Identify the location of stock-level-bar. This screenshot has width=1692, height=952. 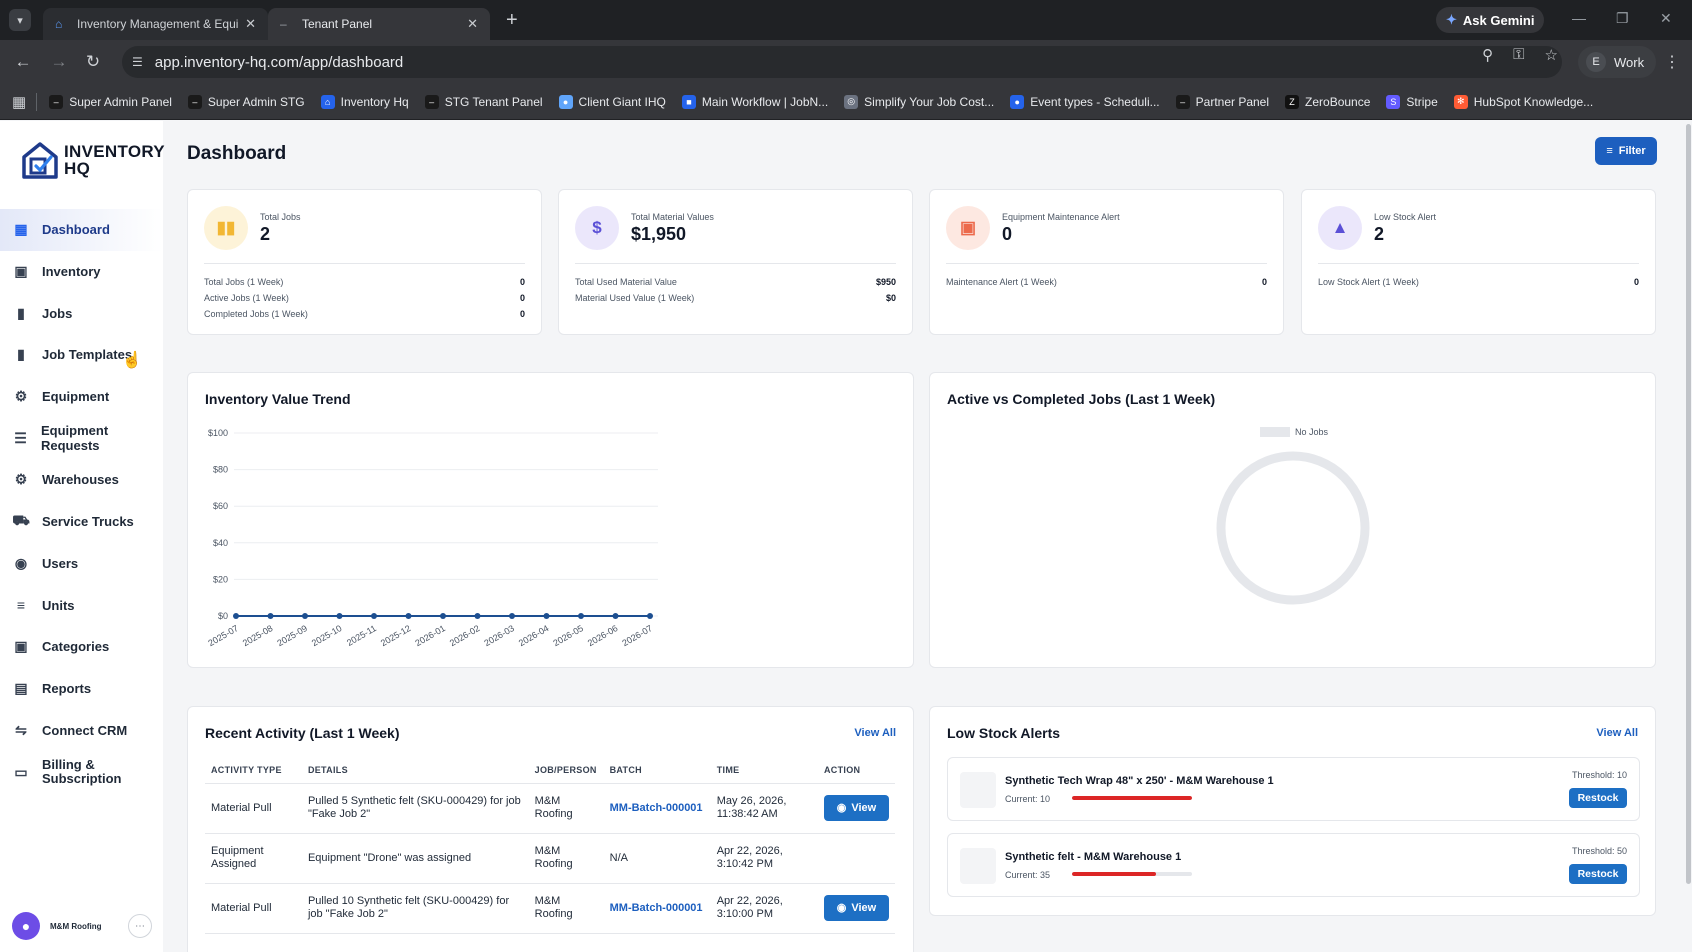
(1132, 874).